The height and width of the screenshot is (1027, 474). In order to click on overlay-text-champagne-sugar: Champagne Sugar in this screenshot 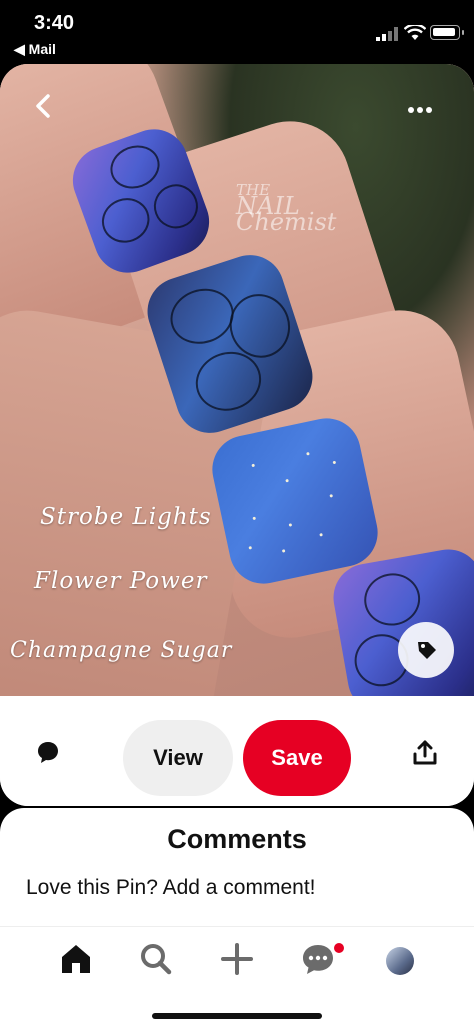, I will do `click(121, 650)`.